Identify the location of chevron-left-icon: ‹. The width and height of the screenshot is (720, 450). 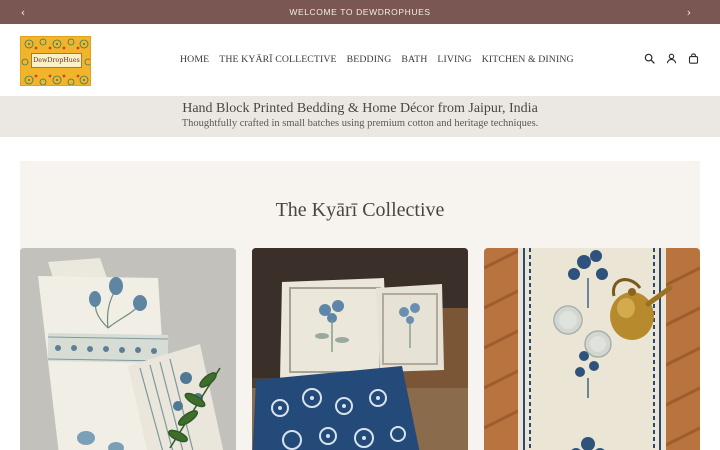
(23, 12).